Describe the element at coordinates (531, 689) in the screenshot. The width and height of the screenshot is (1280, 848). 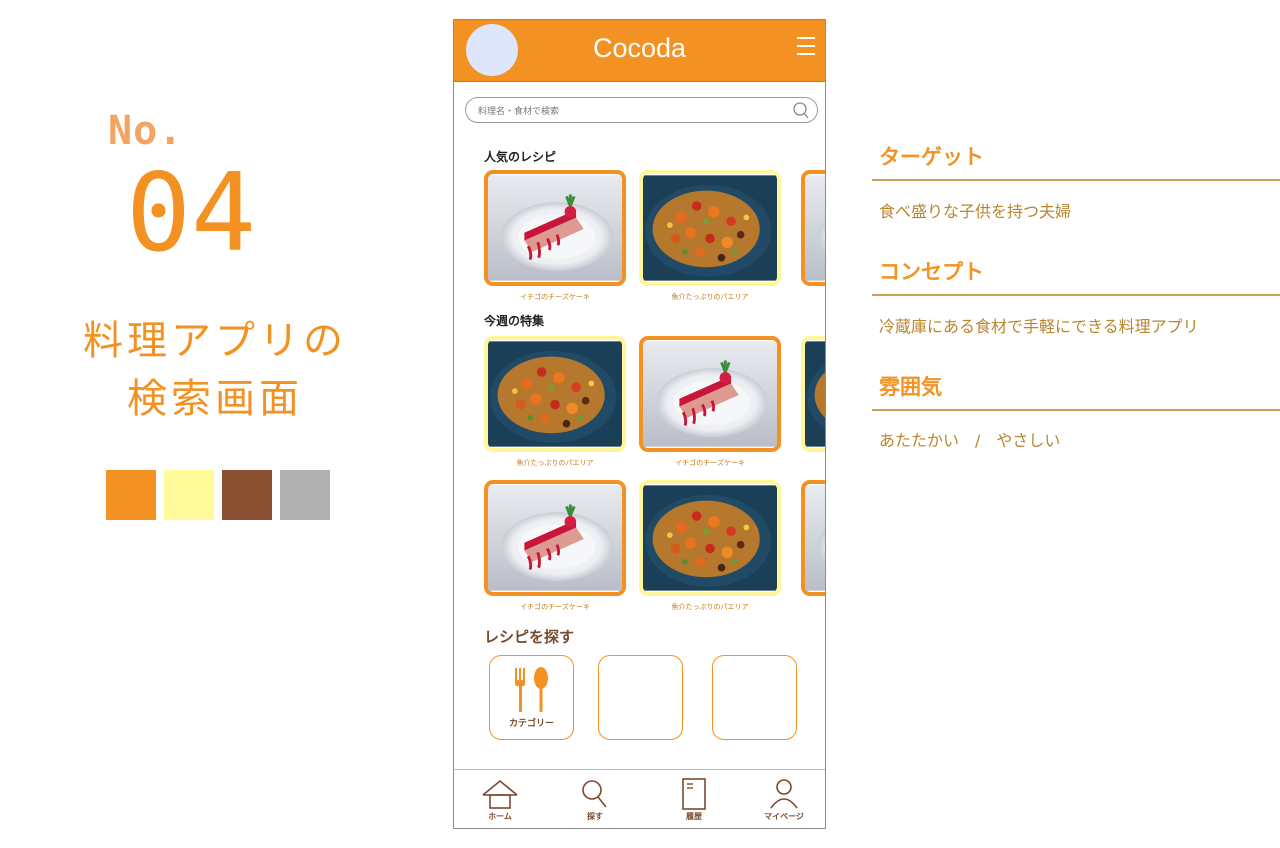
I see `cutlery-icon` at that location.